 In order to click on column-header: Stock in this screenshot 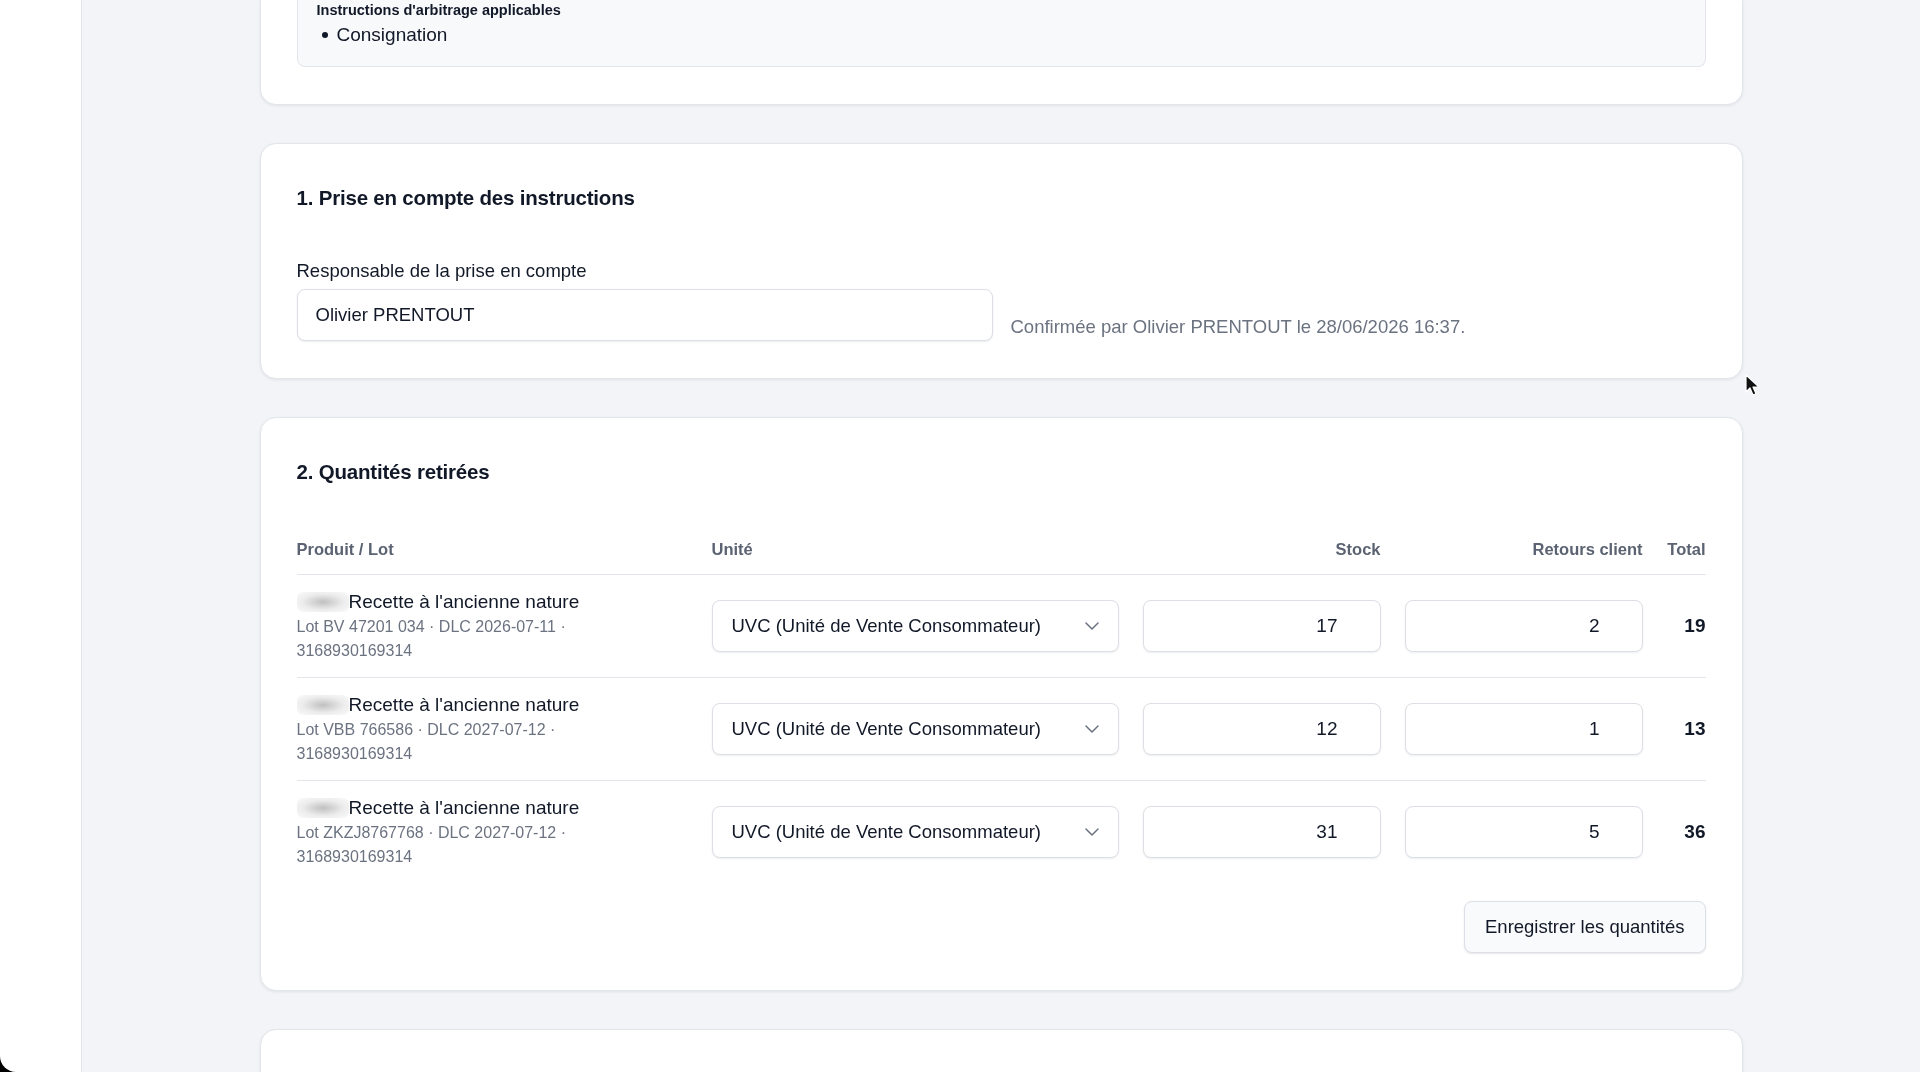, I will do `click(1357, 549)`.